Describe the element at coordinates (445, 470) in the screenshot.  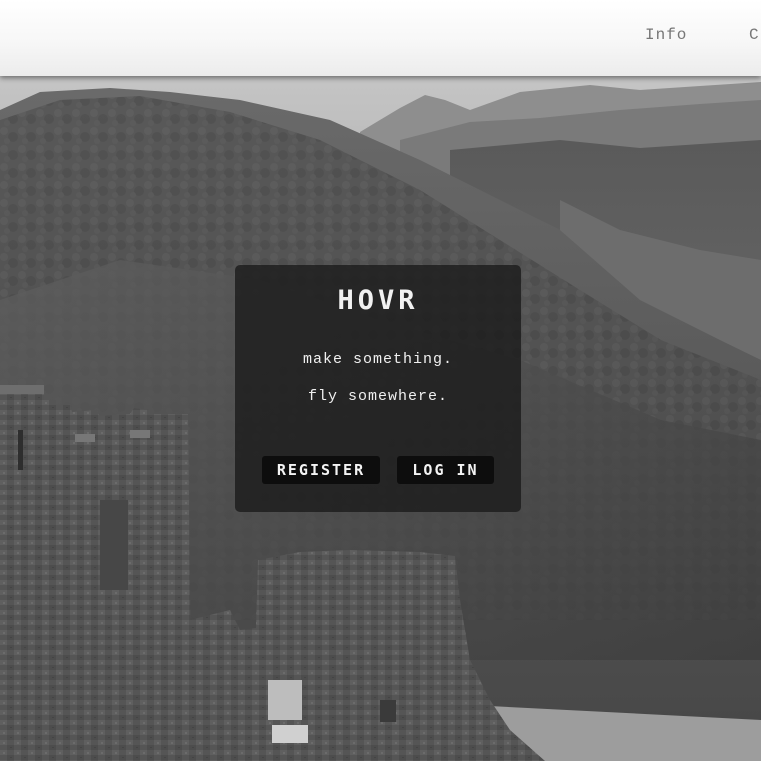
I see `login-button: LOG IN` at that location.